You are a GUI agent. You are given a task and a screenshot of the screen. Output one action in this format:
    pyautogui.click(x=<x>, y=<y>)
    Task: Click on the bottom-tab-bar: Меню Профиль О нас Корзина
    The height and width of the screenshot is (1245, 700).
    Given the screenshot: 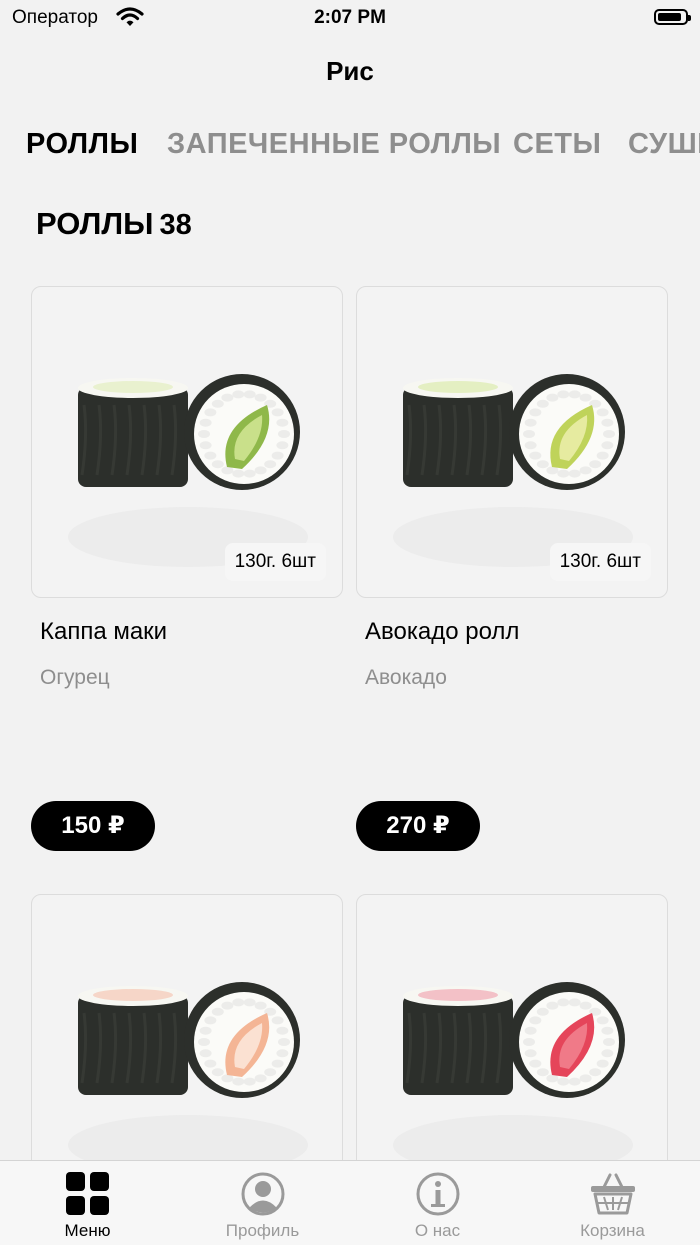 What is the action you would take?
    pyautogui.click(x=350, y=1202)
    